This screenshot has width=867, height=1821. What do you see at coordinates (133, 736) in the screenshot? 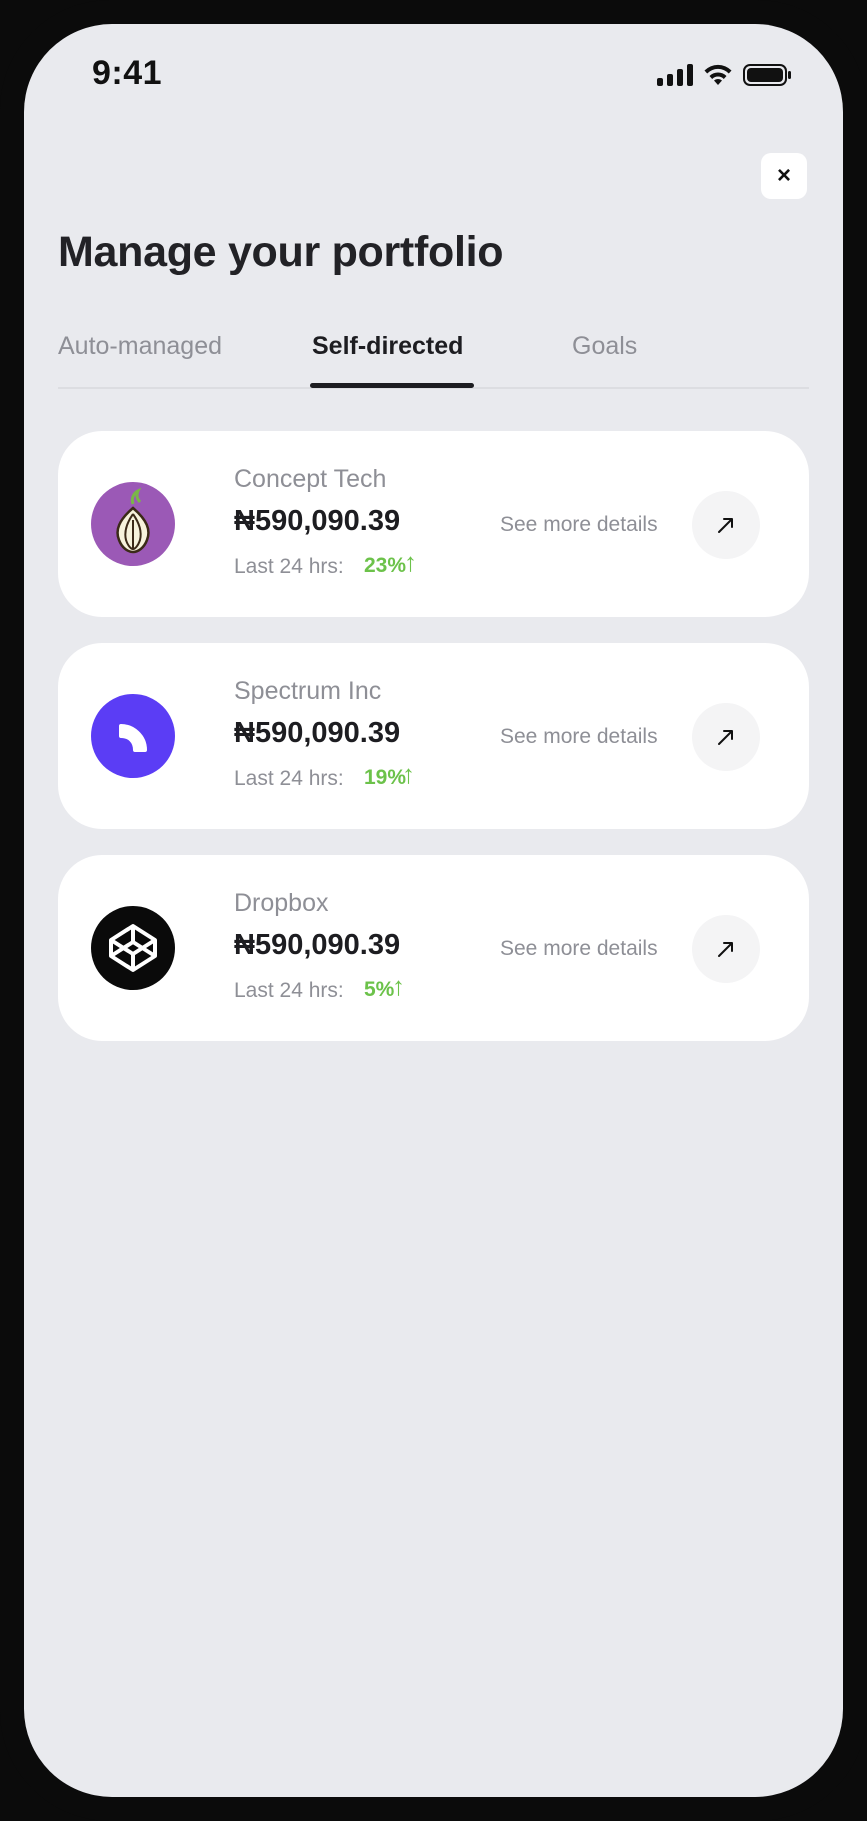
I see `spectrum-logo-icon` at bounding box center [133, 736].